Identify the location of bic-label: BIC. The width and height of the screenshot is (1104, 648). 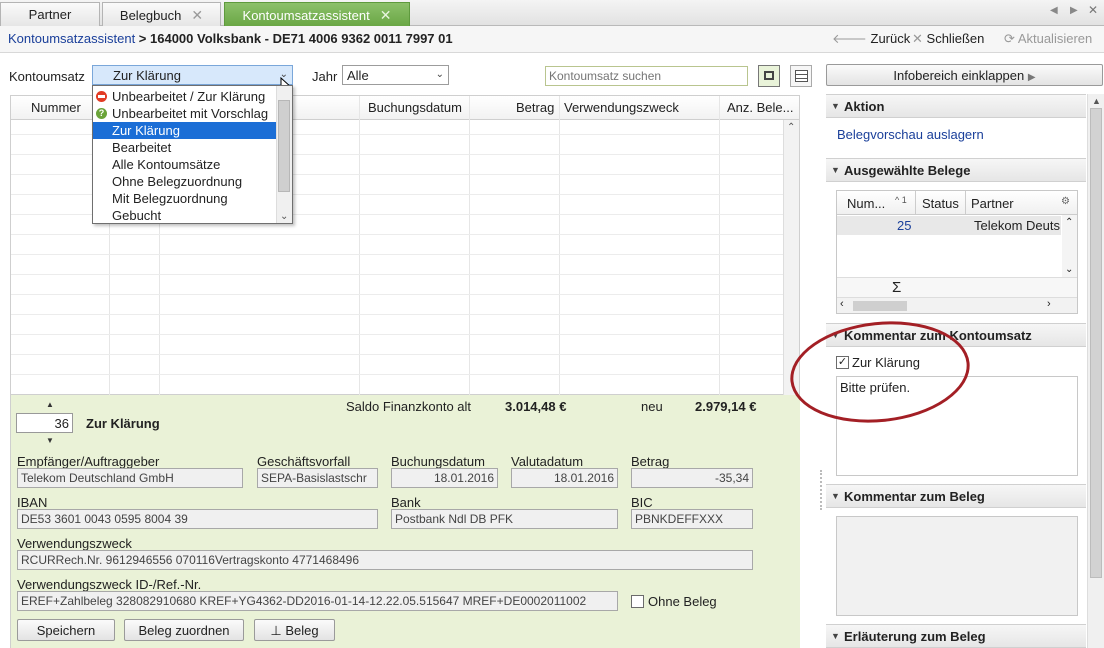
(642, 502).